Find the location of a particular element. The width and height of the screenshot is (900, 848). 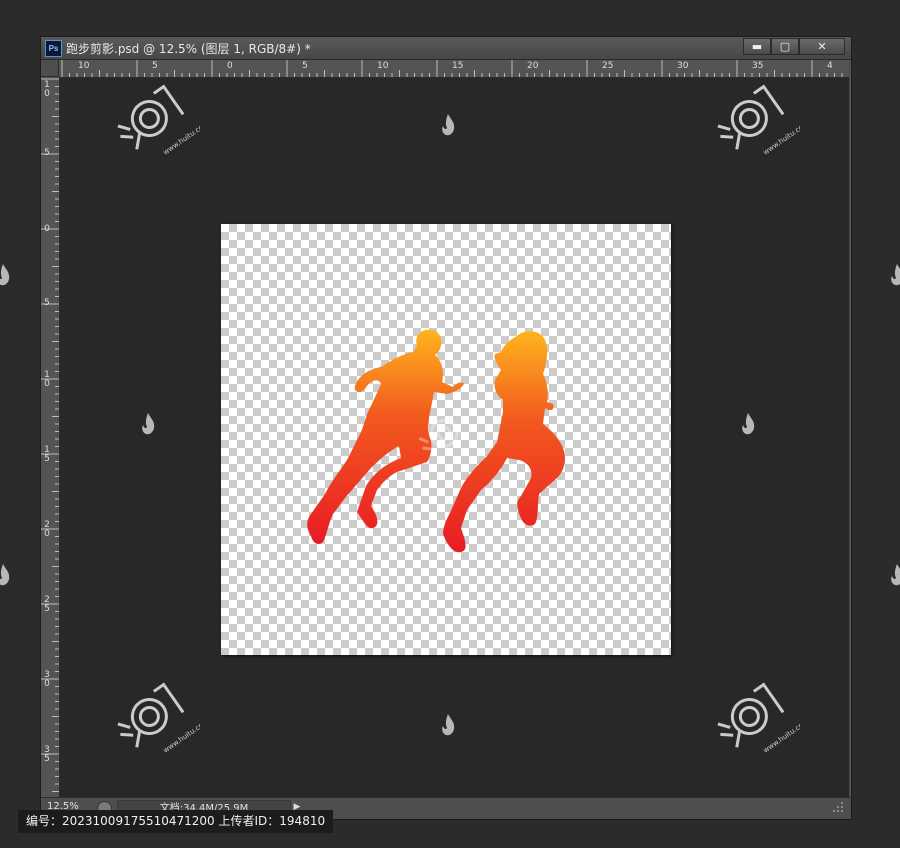

document-title: 跑步剪影.psd @ 12.5% (图层 1, RGB/8#) * is located at coordinates (188, 49).